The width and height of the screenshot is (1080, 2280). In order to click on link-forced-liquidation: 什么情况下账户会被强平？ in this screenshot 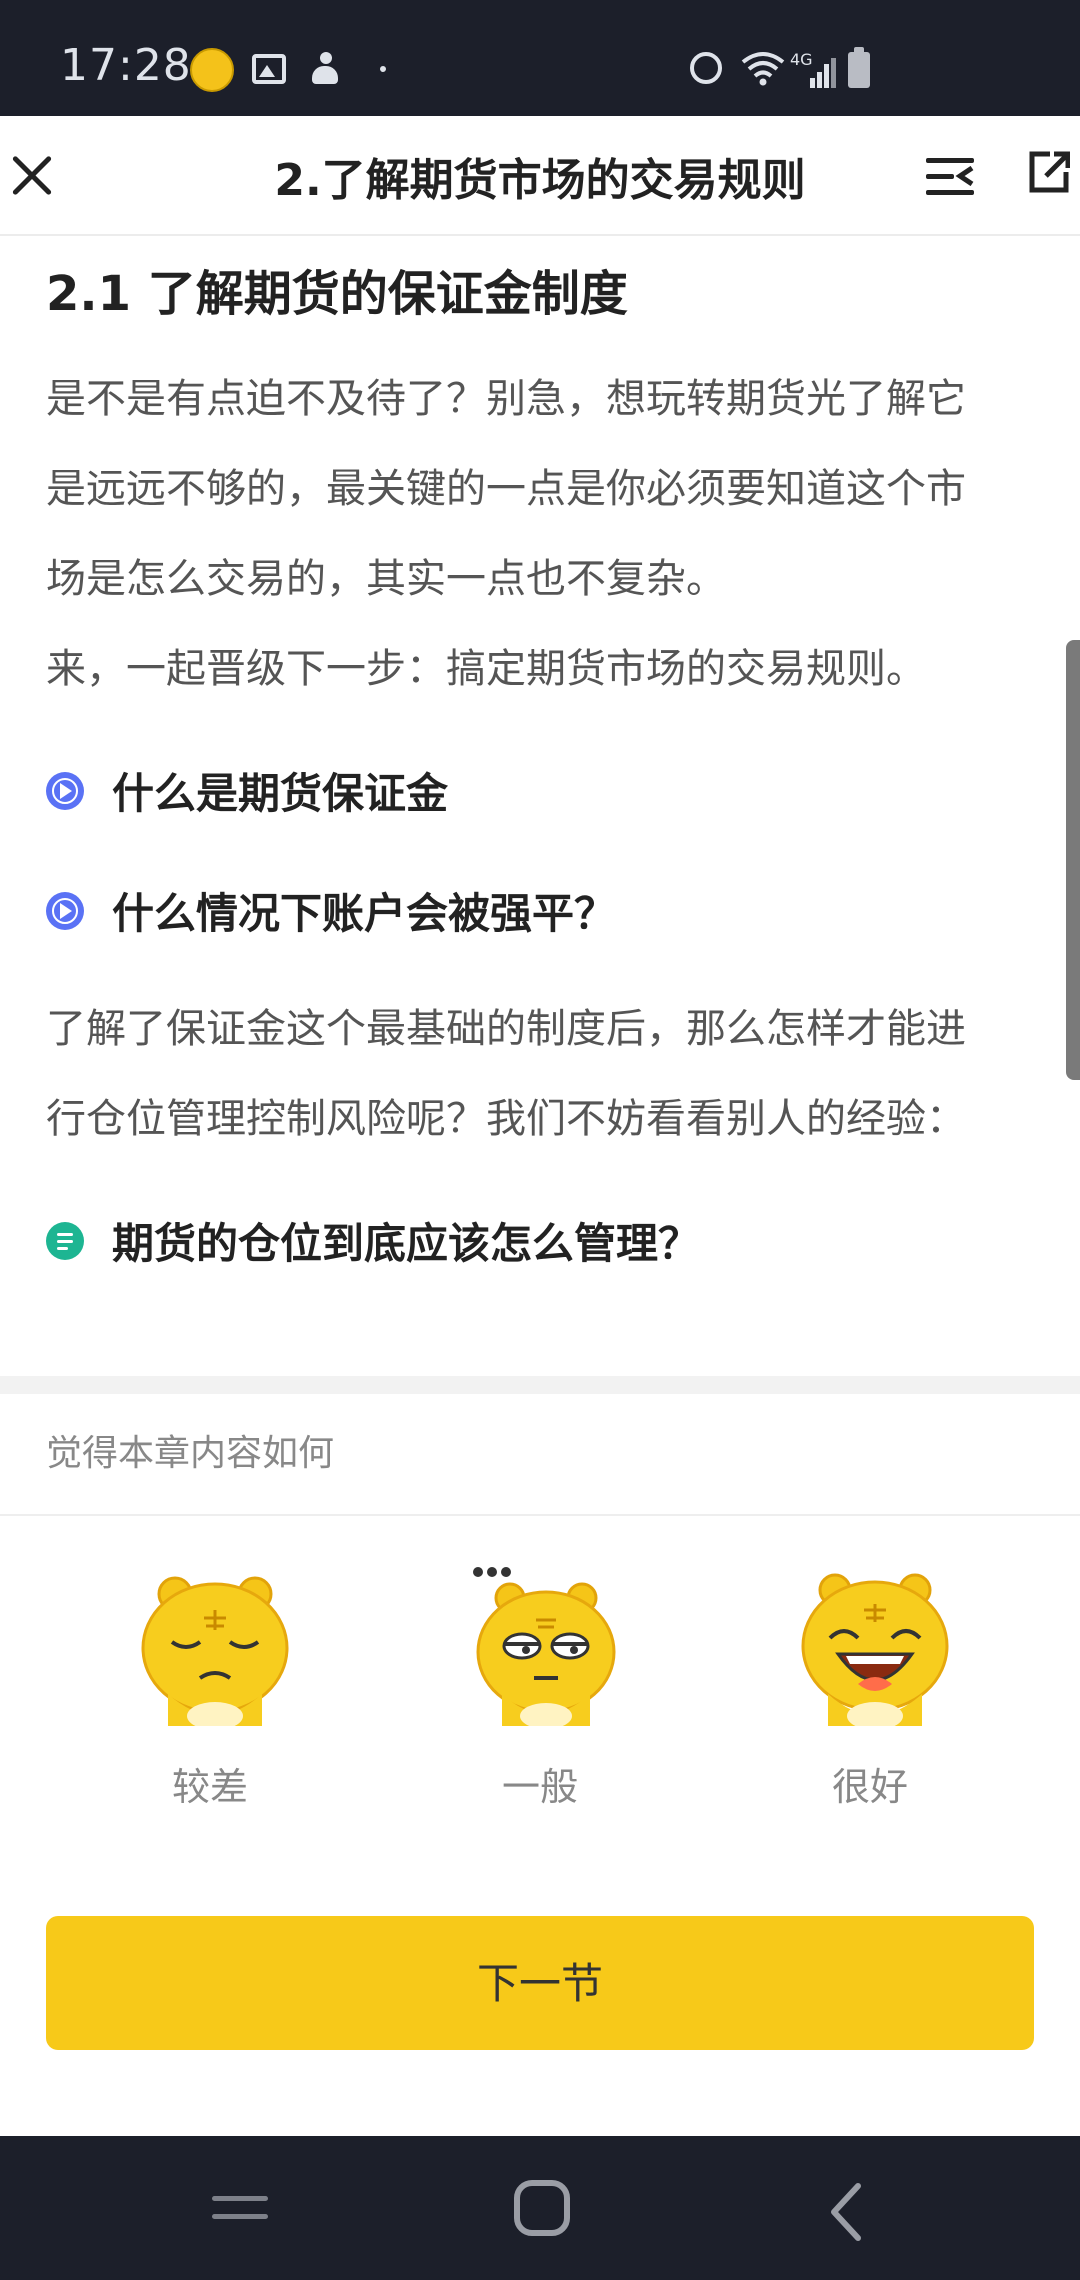, I will do `click(496, 910)`.